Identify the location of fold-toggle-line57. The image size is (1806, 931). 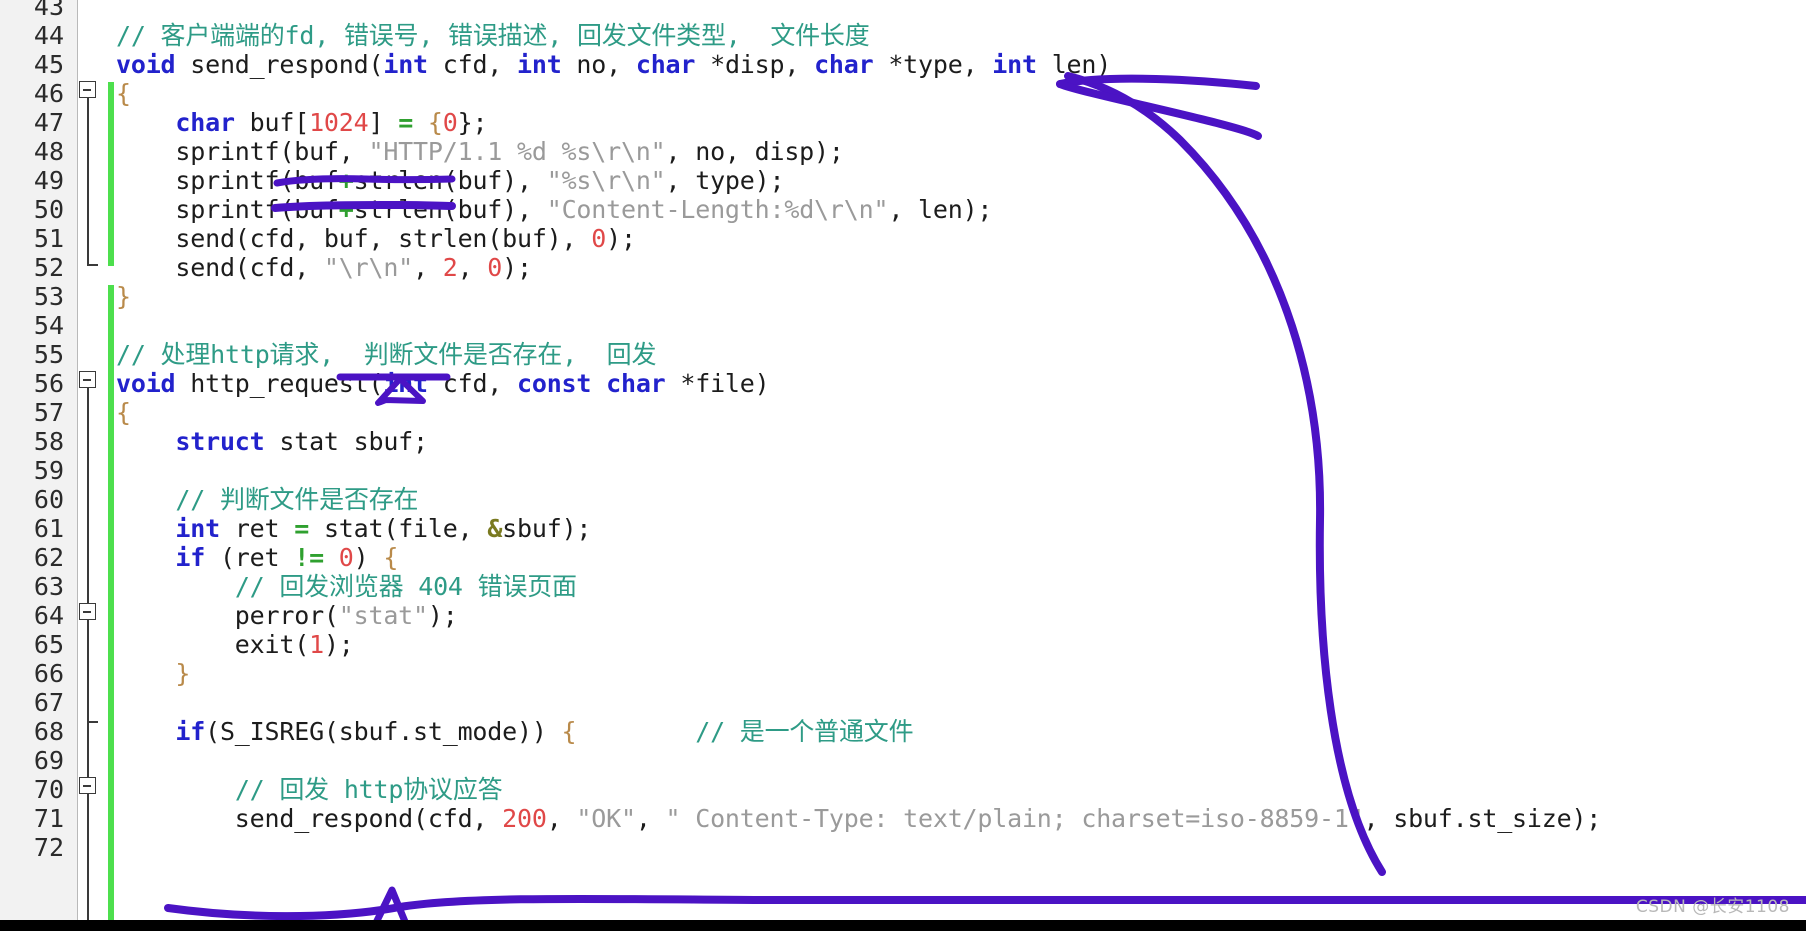
(87, 379).